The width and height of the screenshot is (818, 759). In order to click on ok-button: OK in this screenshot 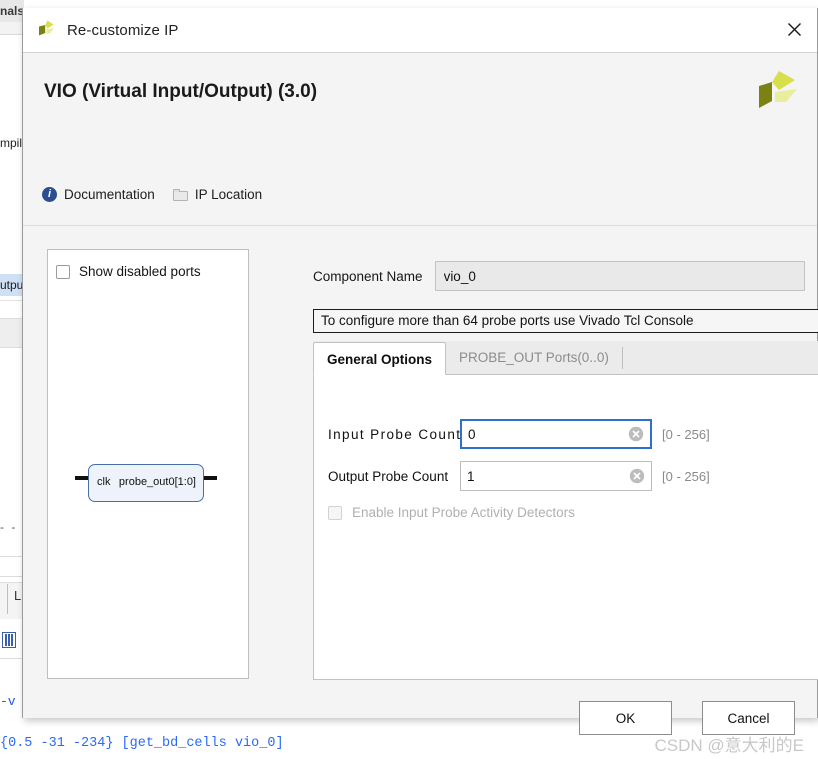, I will do `click(625, 718)`.